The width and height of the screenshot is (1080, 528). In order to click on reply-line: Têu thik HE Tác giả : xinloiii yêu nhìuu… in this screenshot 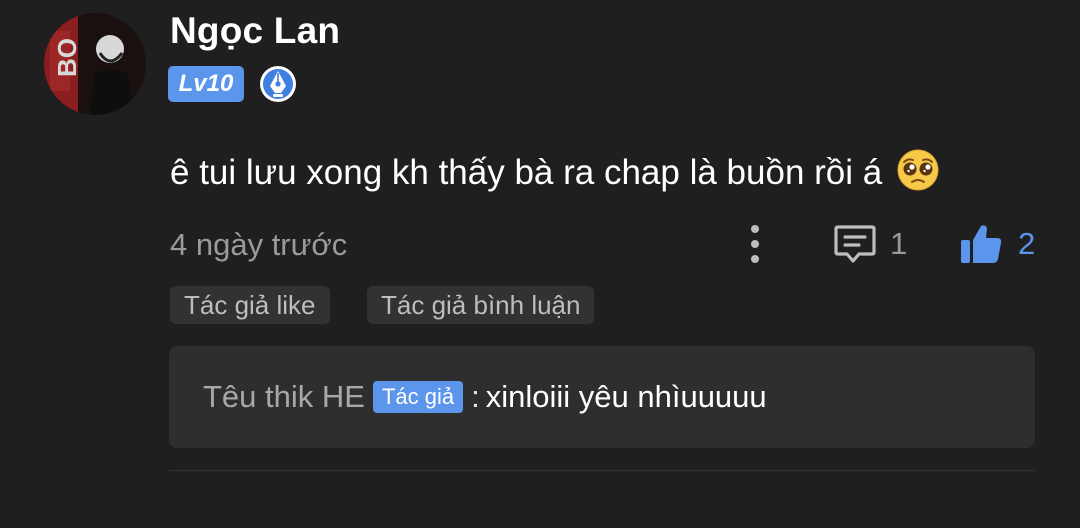, I will do `click(485, 397)`.